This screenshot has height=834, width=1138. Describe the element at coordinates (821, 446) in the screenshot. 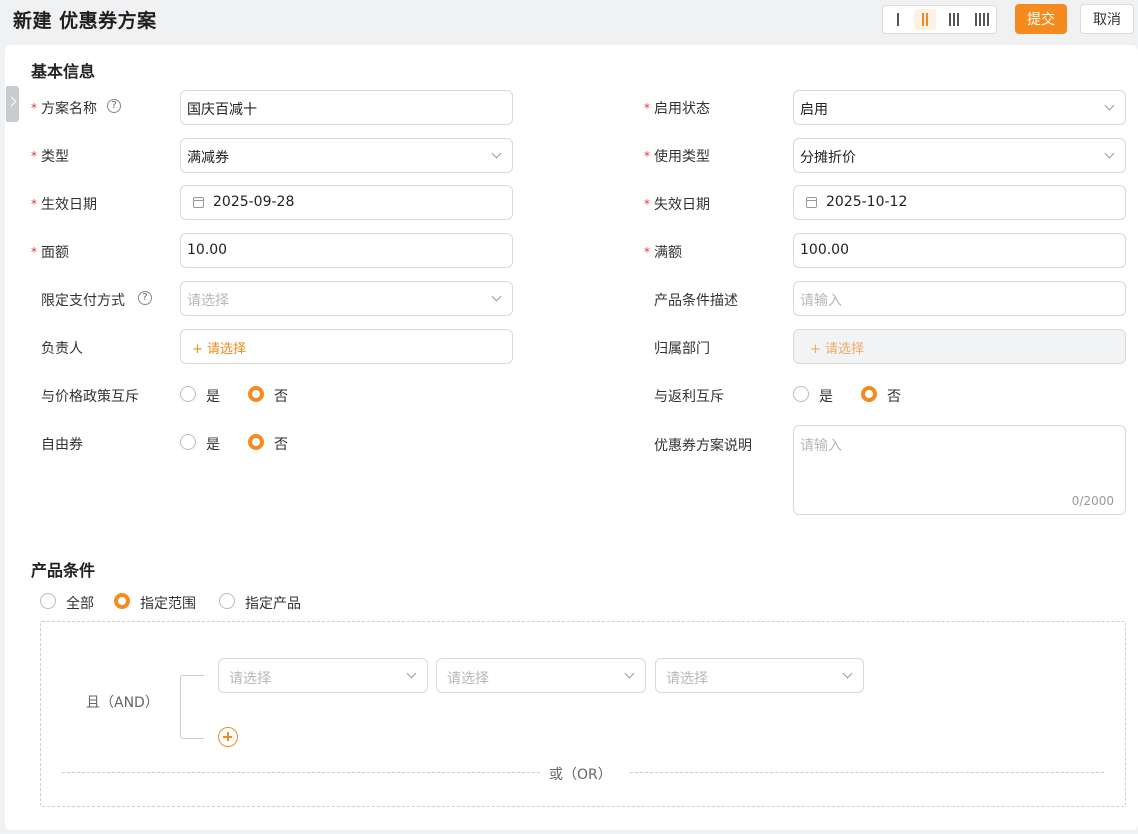

I see `description-placeholder: 请输入` at that location.